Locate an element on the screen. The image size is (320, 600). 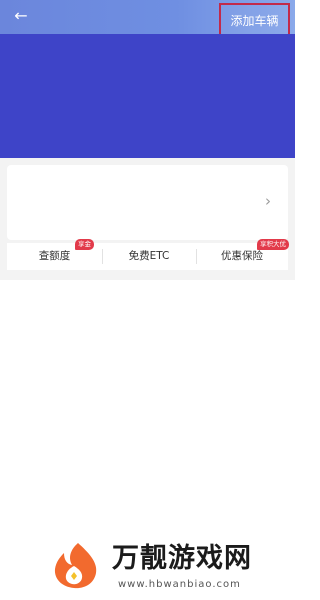
chevron-right-icon: › is located at coordinates (268, 201).